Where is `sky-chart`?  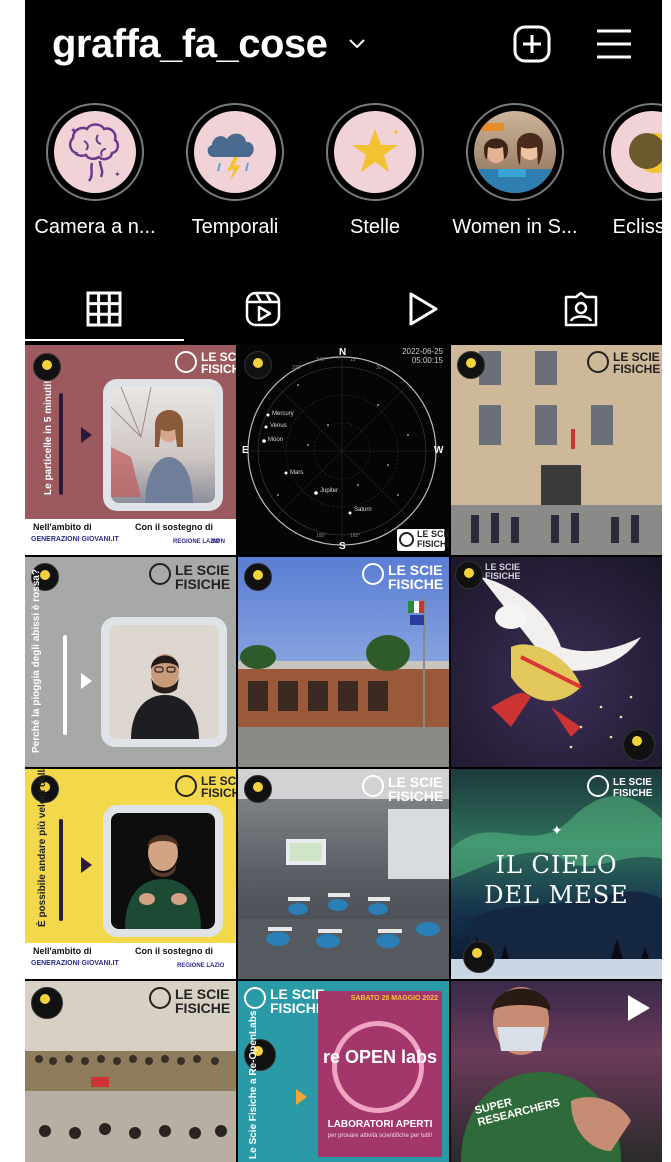 sky-chart is located at coordinates (342, 451).